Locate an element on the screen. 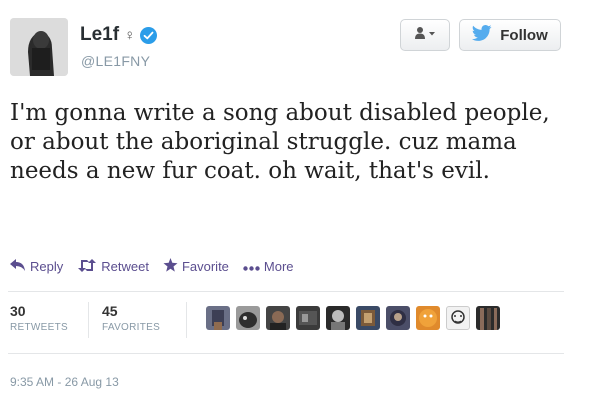 The height and width of the screenshot is (412, 600). user-dropdown-icon is located at coordinates (425, 35).